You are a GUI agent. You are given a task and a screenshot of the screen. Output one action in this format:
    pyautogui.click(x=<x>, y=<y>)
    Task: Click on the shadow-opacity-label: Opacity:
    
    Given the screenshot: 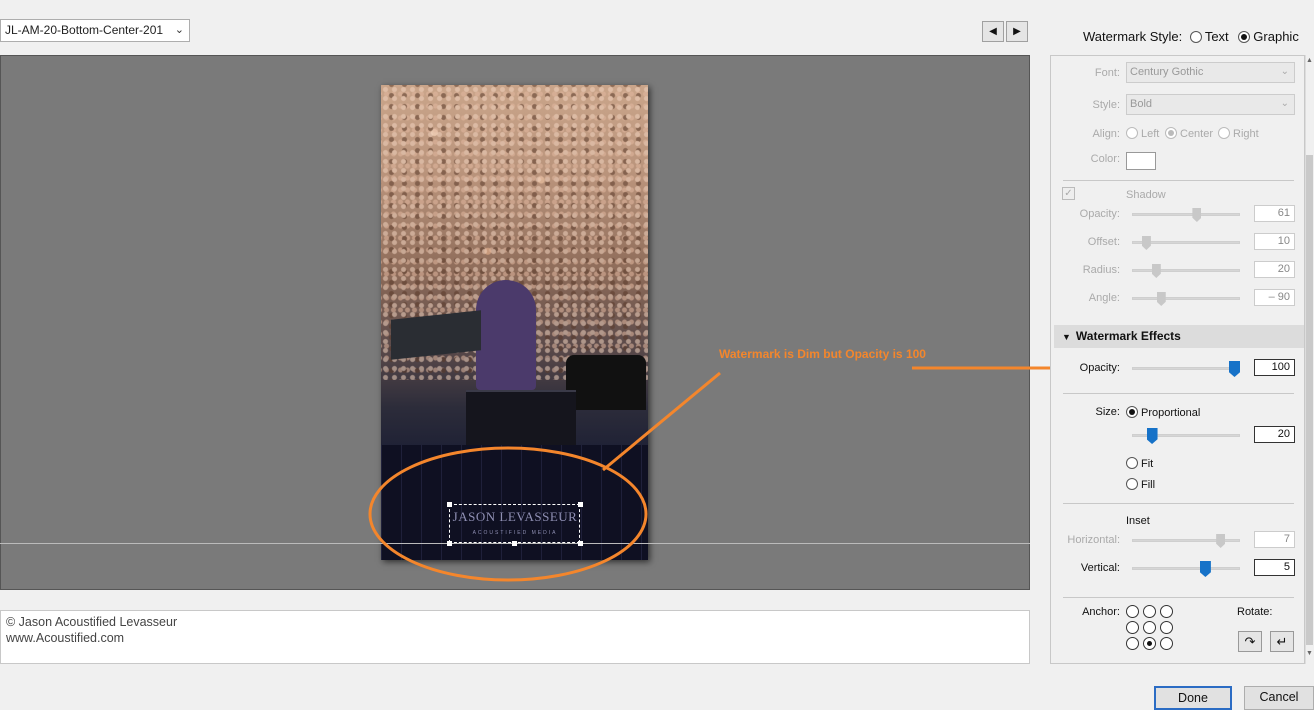 What is the action you would take?
    pyautogui.click(x=1099, y=214)
    